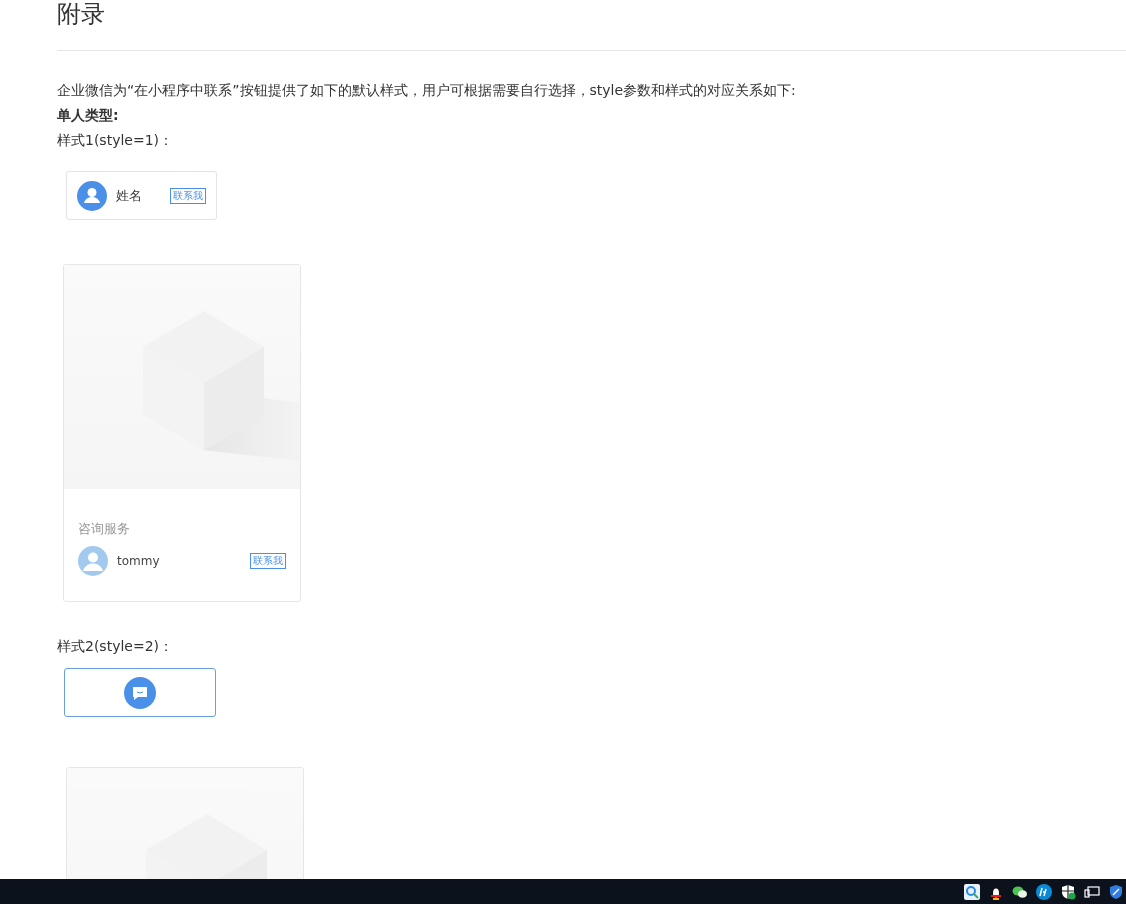 This screenshot has height=904, width=1126. What do you see at coordinates (116, 140) in the screenshot?
I see `style-label: 样式1(style=1)：` at bounding box center [116, 140].